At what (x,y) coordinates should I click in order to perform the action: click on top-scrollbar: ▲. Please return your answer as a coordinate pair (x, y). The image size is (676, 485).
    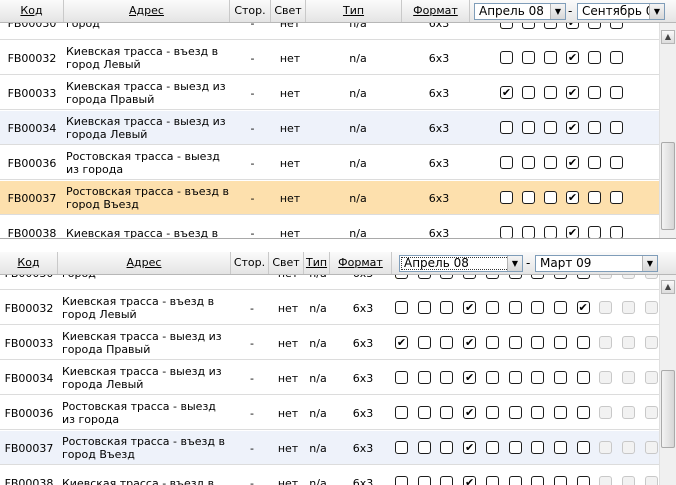
    Looking at the image, I should click on (667, 130).